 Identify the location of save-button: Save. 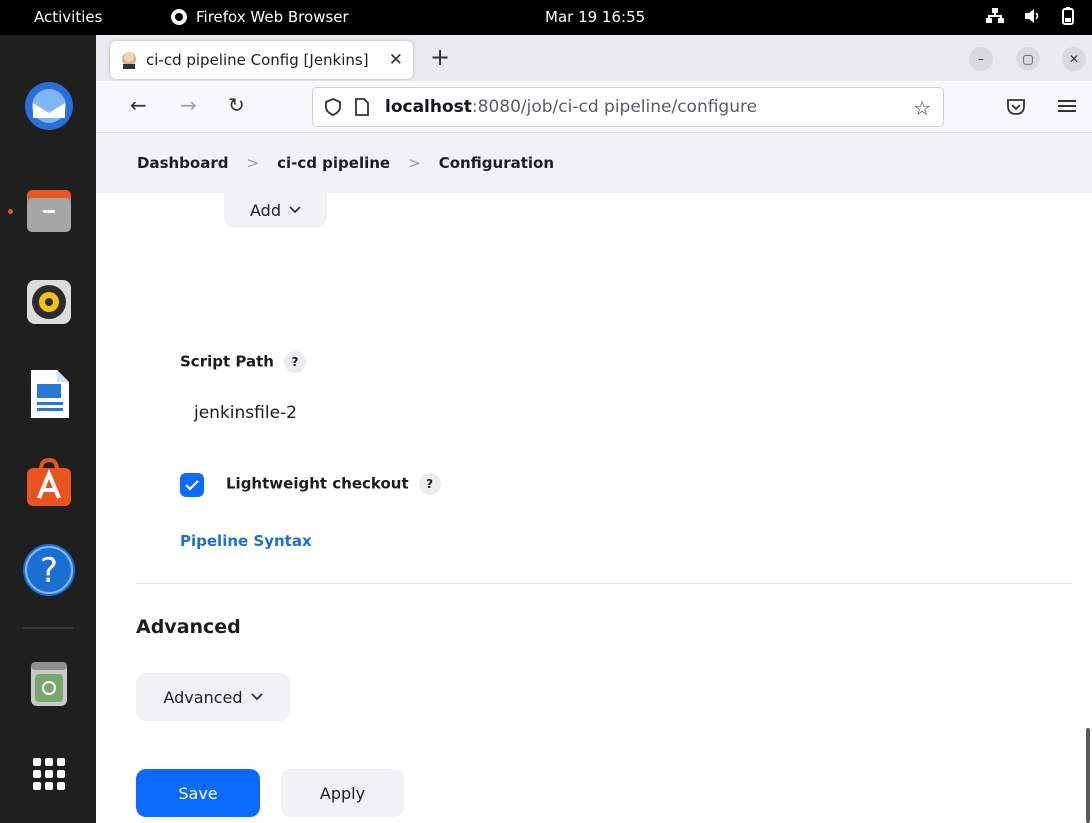
(198, 793).